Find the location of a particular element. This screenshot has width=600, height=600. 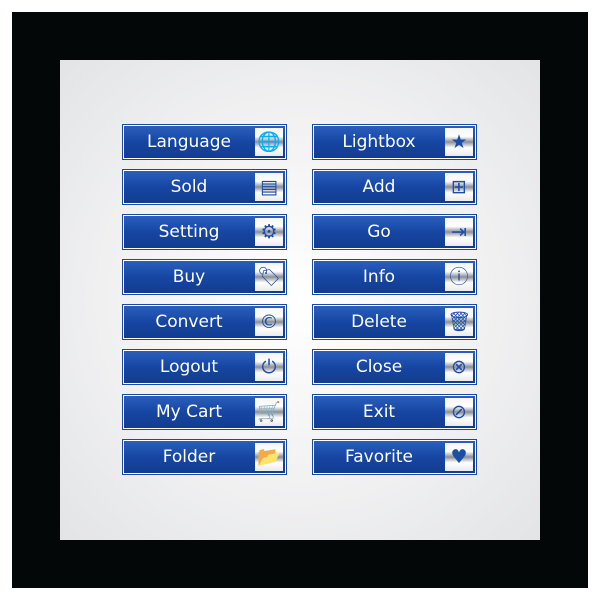

my-cart-button: My Cart 🛒 is located at coordinates (204, 412).